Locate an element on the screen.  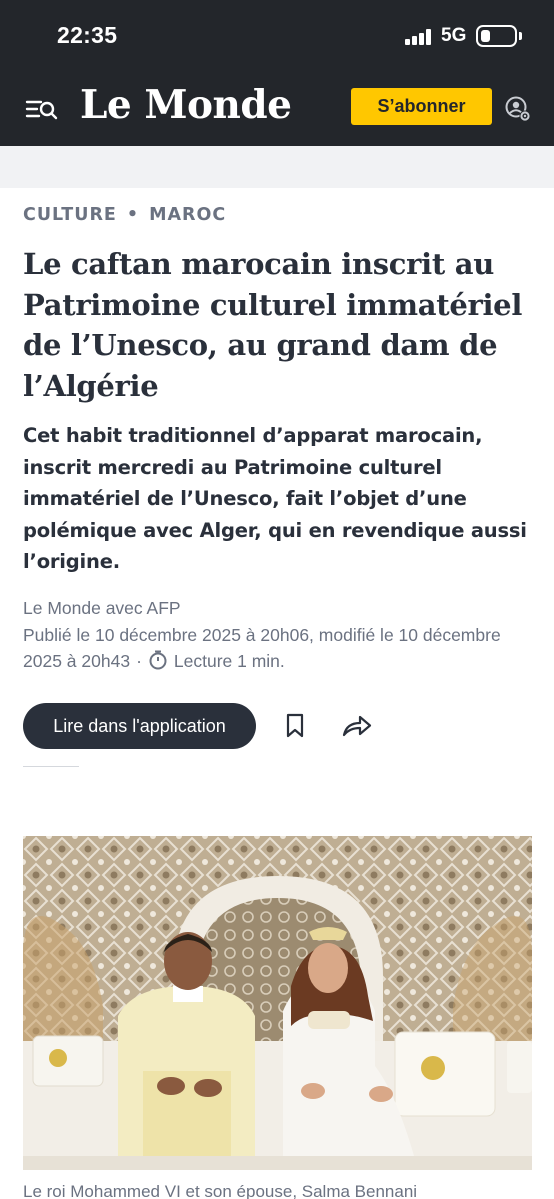
subscribe-button: S’abonner is located at coordinates (421, 106).